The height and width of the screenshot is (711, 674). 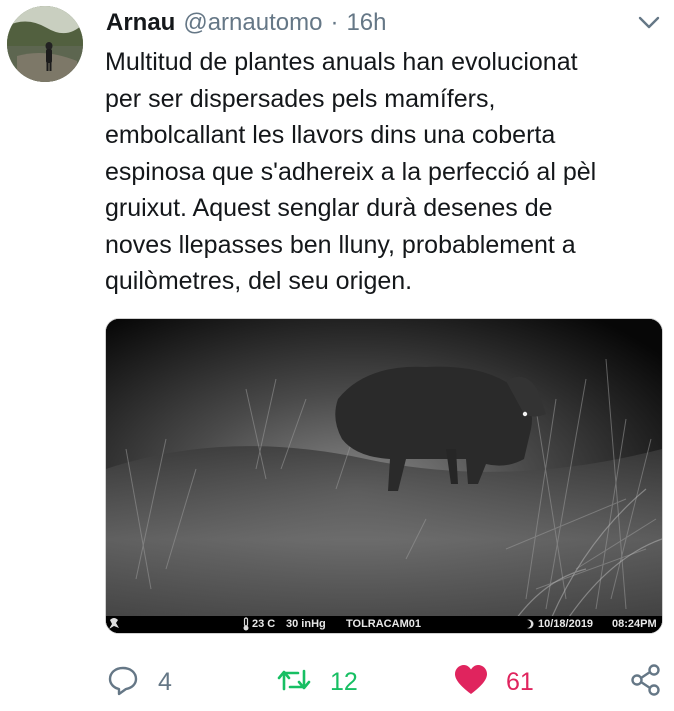 What do you see at coordinates (366, 23) in the screenshot?
I see `tweet-timestamp: 16h` at bounding box center [366, 23].